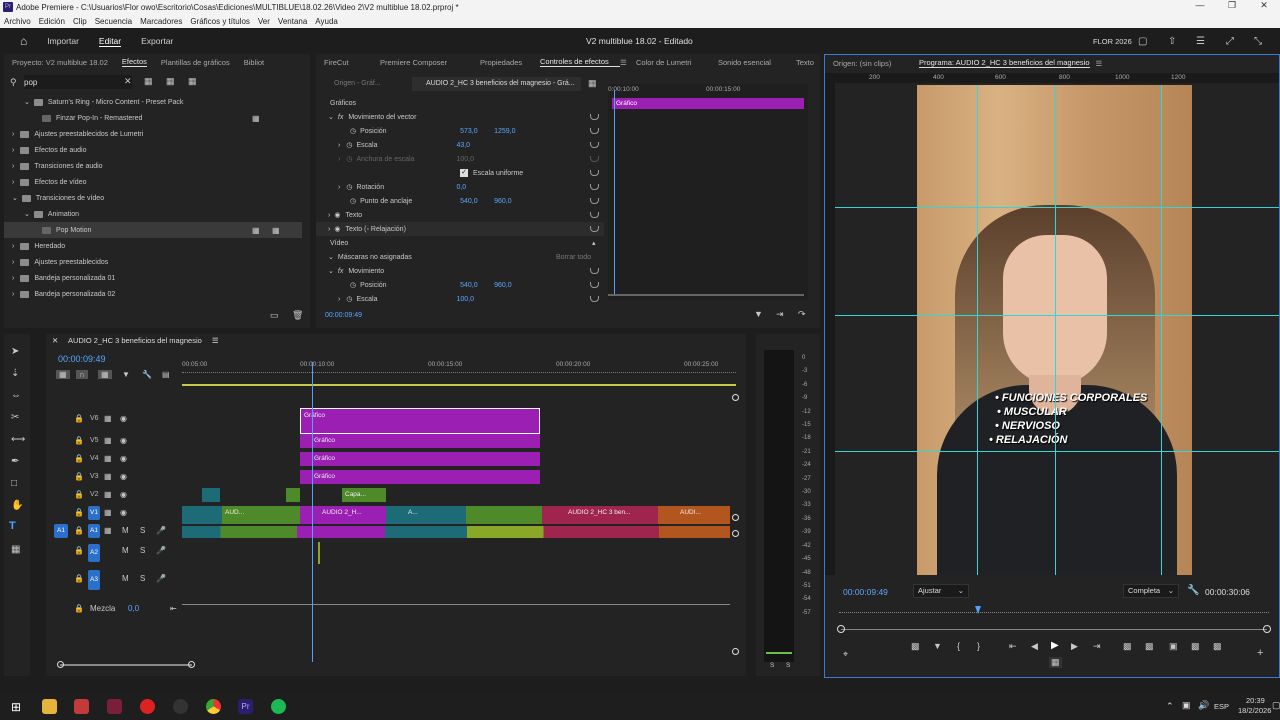 This screenshot has height=720, width=1280. Describe the element at coordinates (592, 83) in the screenshot. I see `toggle-timeline-icon: ▦` at that location.